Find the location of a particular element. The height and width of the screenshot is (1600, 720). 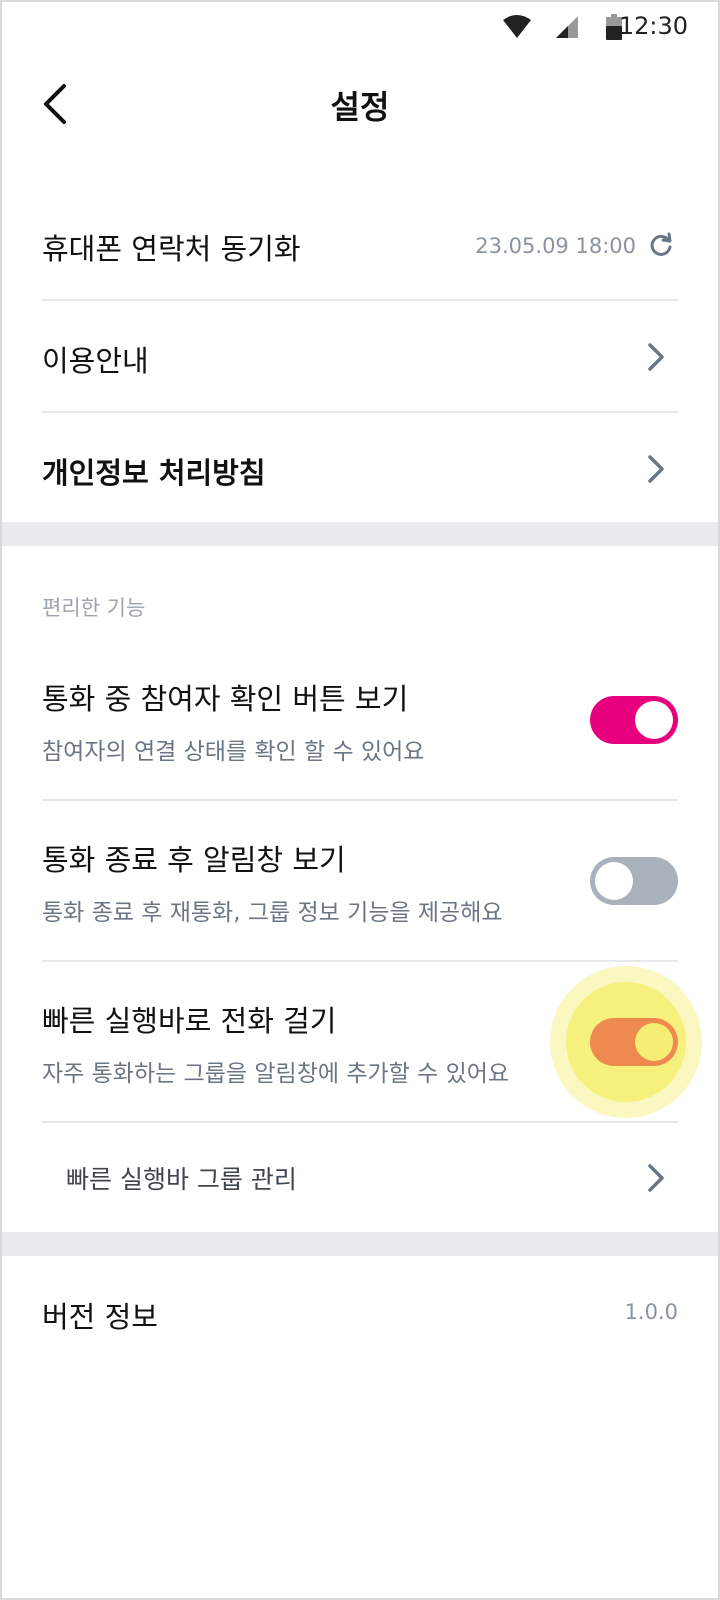

section-header-features: 편리한 기능 is located at coordinates (94, 608).